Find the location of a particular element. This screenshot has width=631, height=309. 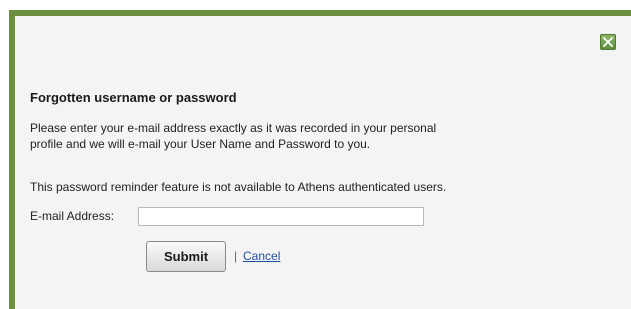

dialog-title: Forgotten username or password is located at coordinates (133, 97).